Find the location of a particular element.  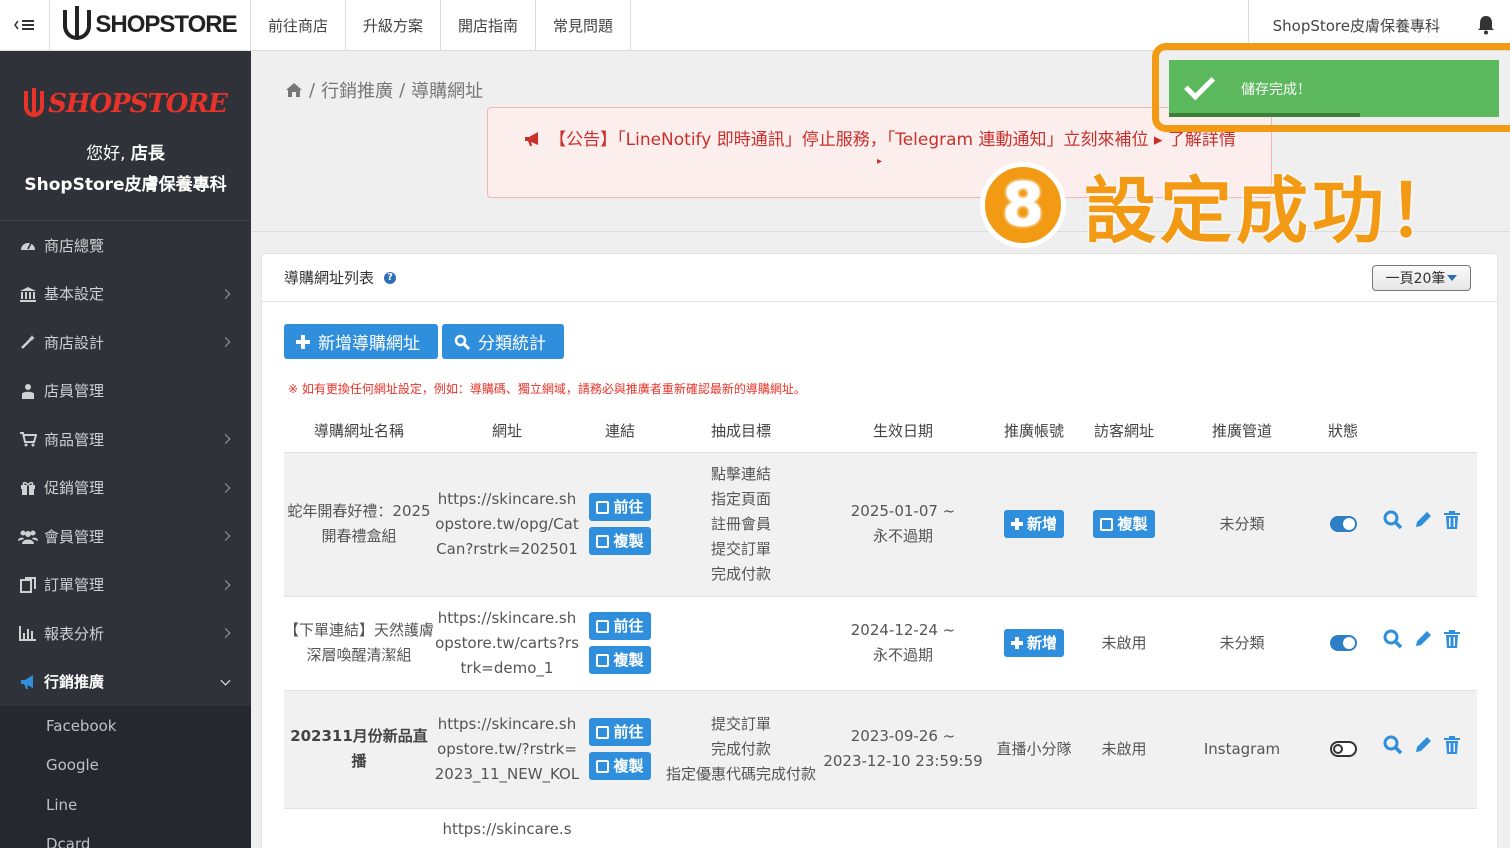

shopstore-logo: SHOPSTORE is located at coordinates (150, 25).